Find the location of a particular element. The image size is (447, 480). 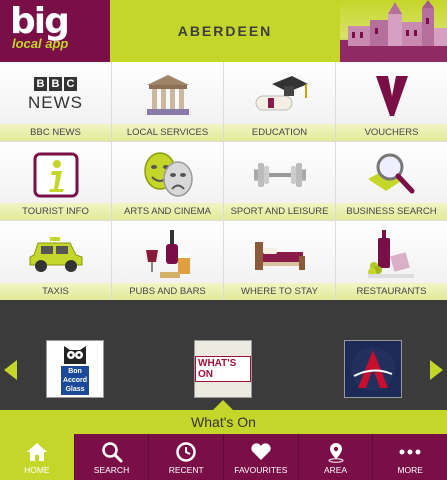

selected-item-title: What's On is located at coordinates (223, 422).